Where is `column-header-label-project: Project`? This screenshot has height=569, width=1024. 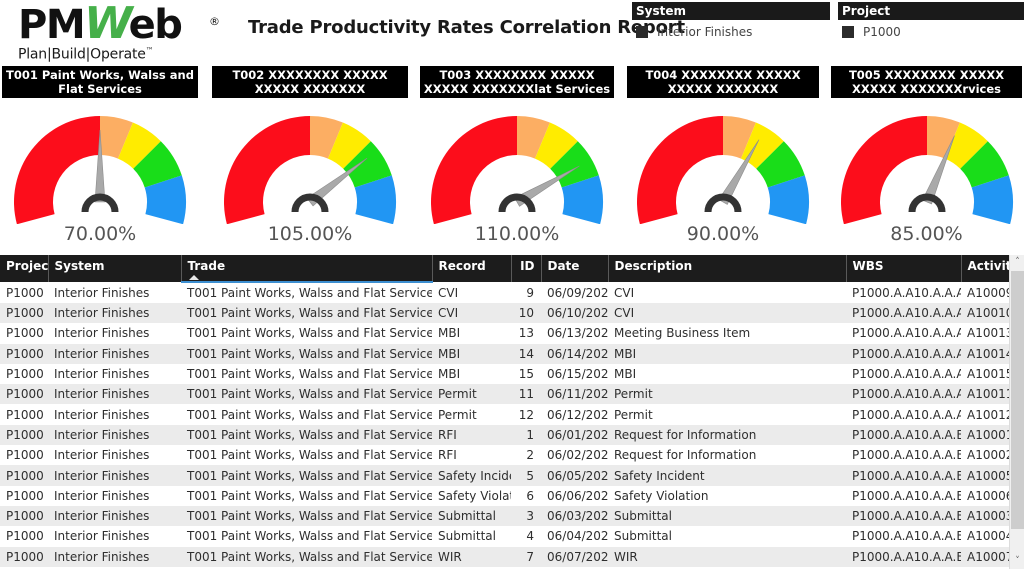 column-header-label-project: Project is located at coordinates (27, 266).